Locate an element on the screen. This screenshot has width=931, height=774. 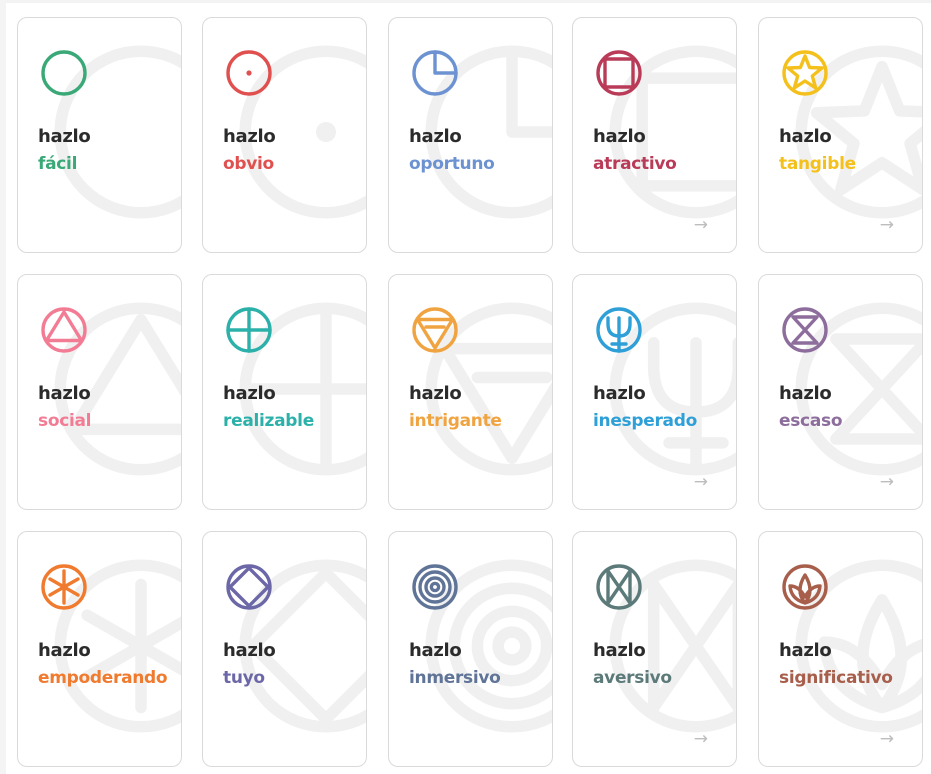
star-circle-icon is located at coordinates (805, 73).